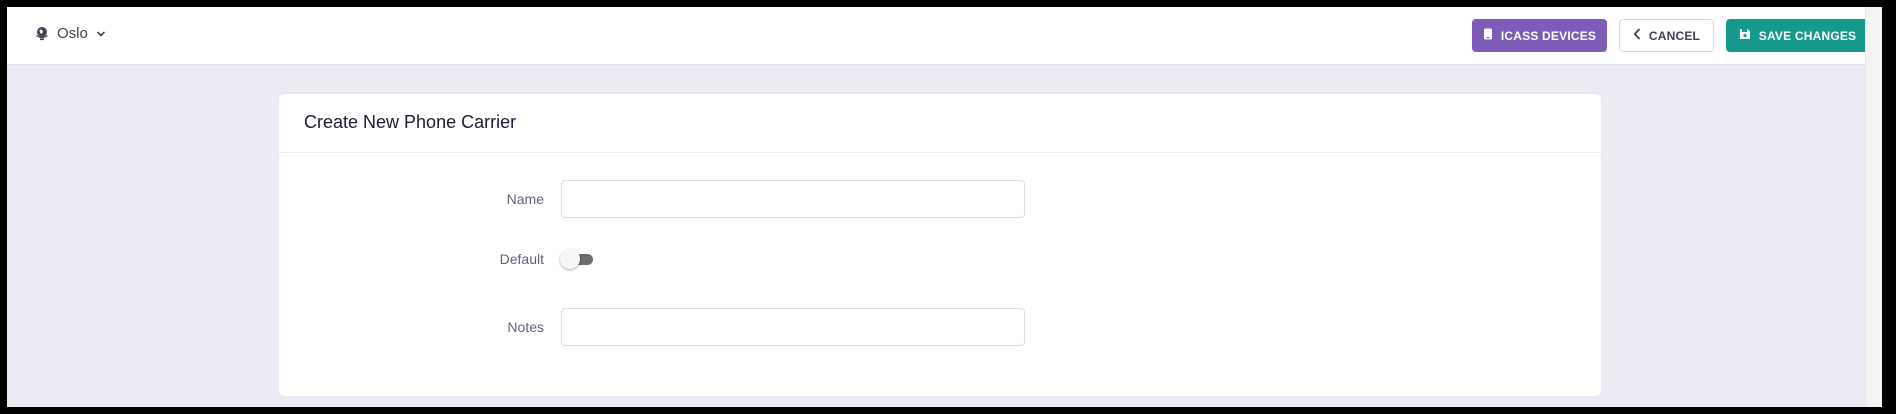 Image resolution: width=1896 pixels, height=414 pixels. Describe the element at coordinates (410, 121) in the screenshot. I see `page-title: Create New Phone Carrier` at that location.